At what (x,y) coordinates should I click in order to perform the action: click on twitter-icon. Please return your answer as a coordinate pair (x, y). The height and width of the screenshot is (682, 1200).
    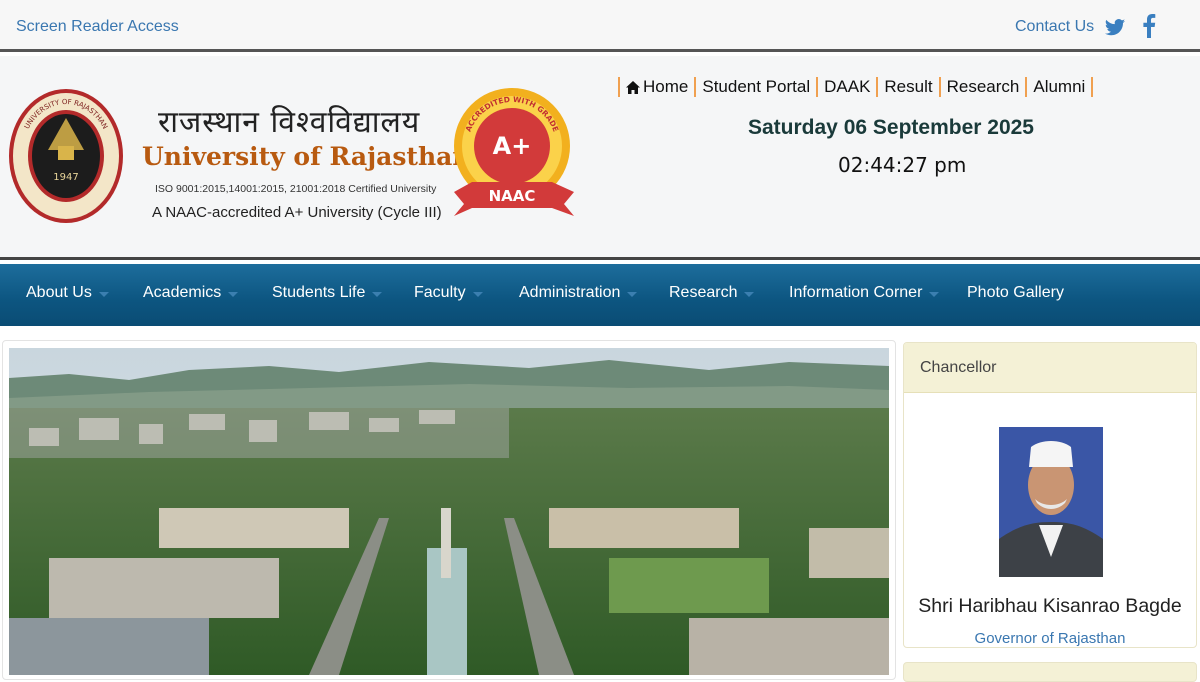
    Looking at the image, I should click on (1115, 27).